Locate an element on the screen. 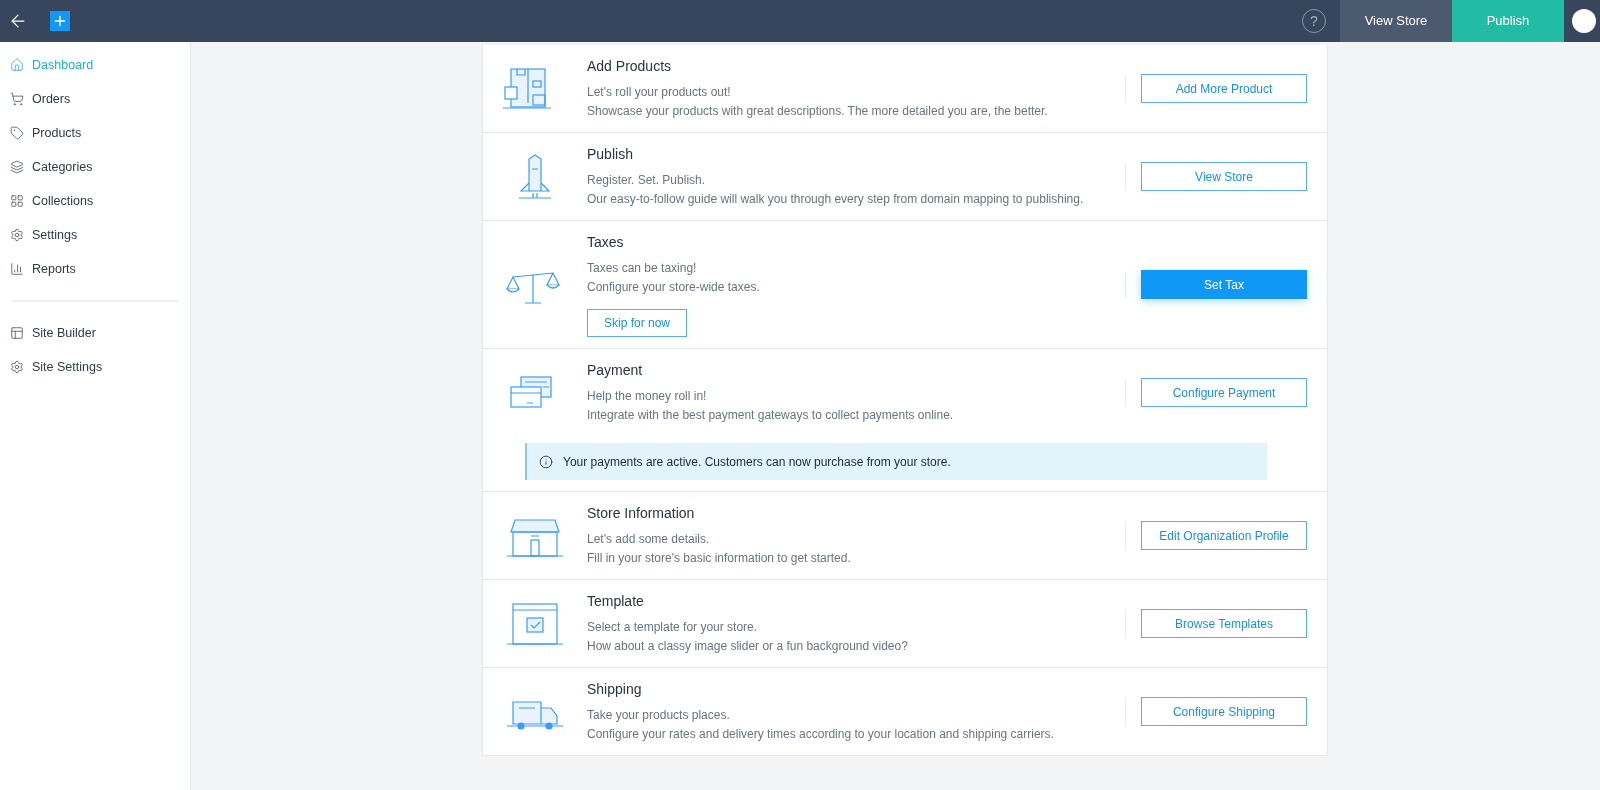 The height and width of the screenshot is (790, 1600). add-button is located at coordinates (60, 21).